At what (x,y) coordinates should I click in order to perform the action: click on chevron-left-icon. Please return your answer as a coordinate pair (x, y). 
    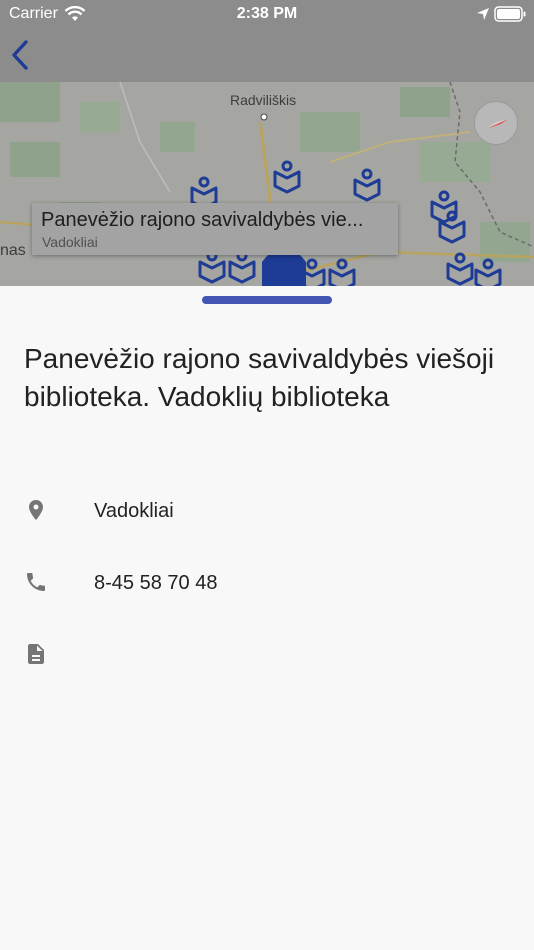
    Looking at the image, I should click on (20, 55).